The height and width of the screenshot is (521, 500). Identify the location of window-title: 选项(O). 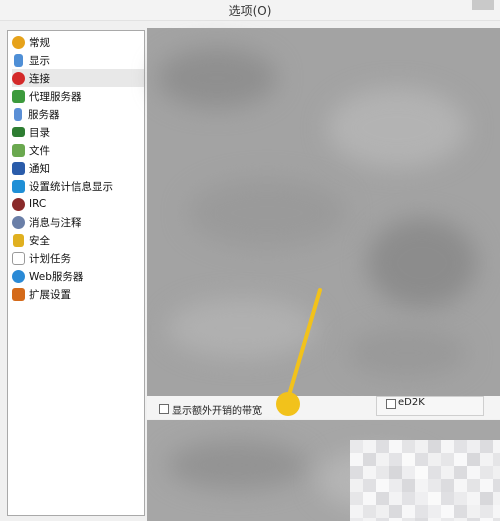
(250, 11).